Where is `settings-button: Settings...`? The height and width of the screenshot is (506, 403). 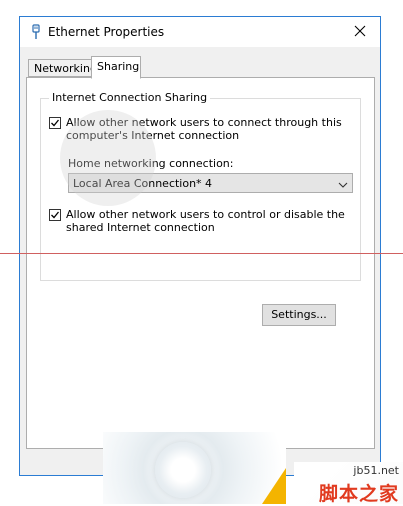
settings-button: Settings... is located at coordinates (299, 315).